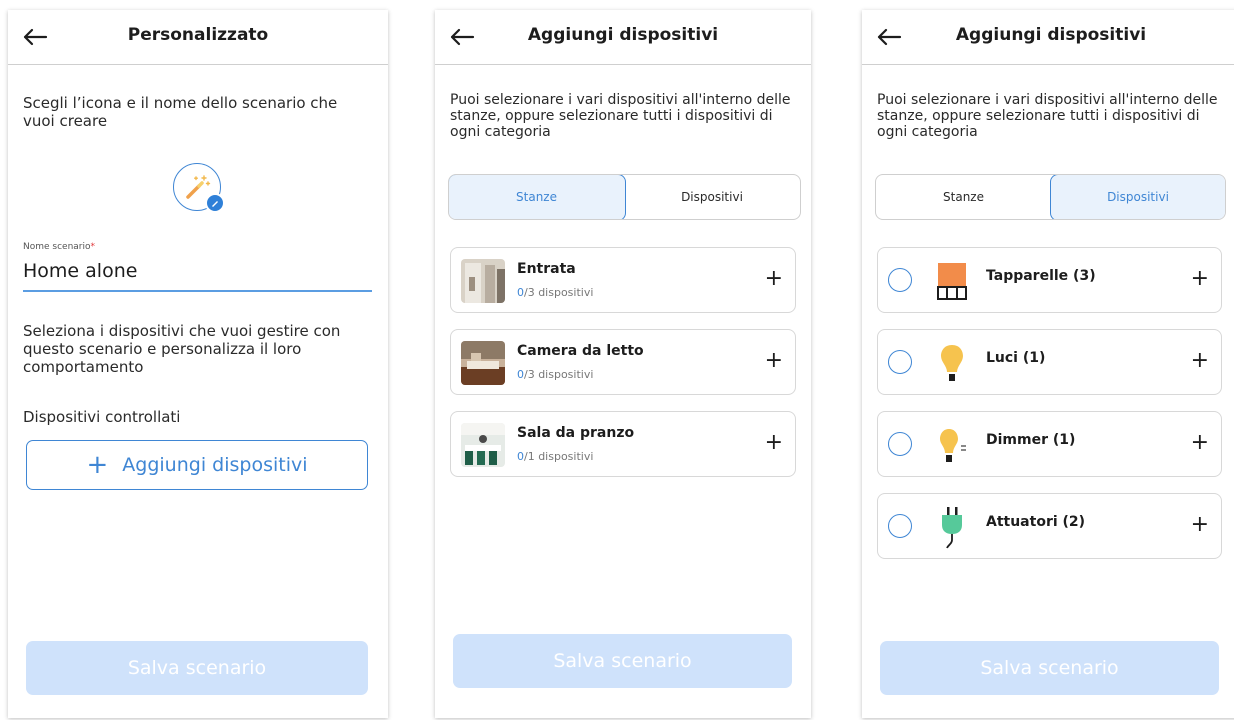  I want to click on scenario-name-input: Home alone, so click(80, 271).